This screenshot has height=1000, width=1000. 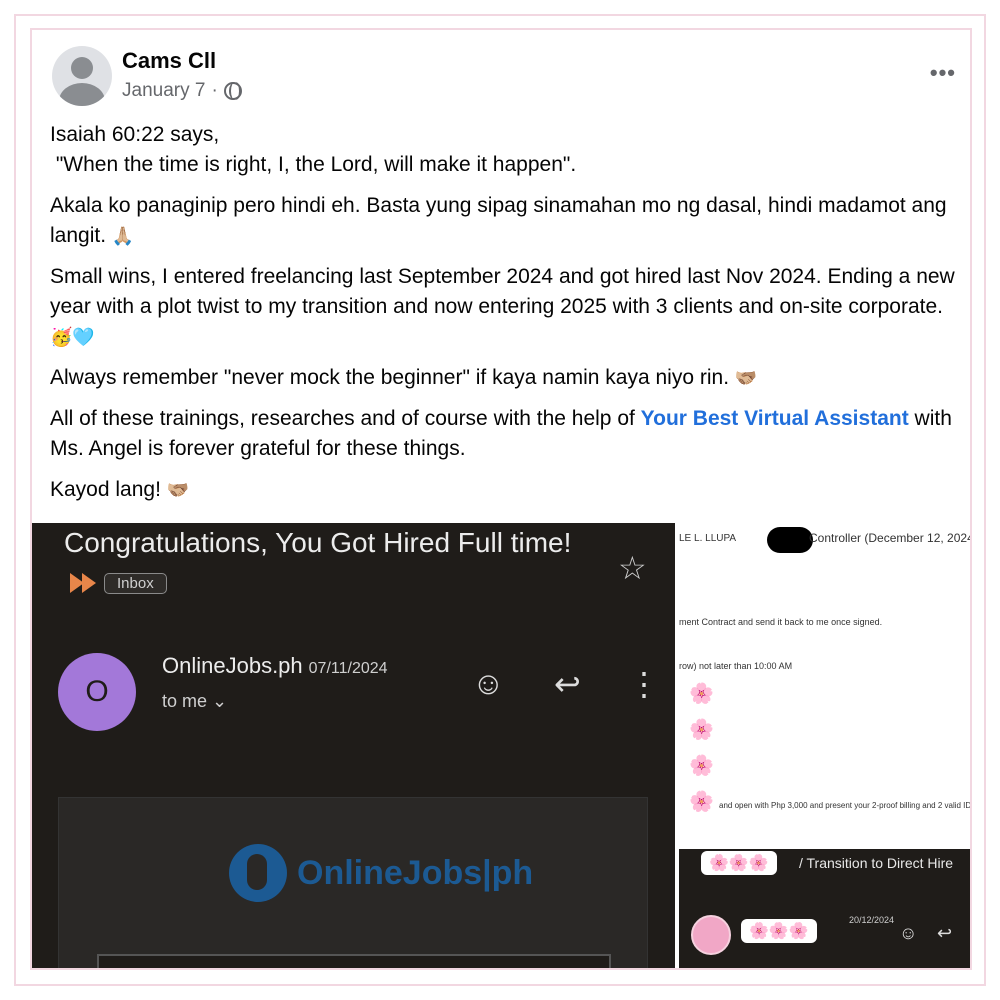 What do you see at coordinates (195, 701) in the screenshot?
I see `recipient: to me ⌄` at bounding box center [195, 701].